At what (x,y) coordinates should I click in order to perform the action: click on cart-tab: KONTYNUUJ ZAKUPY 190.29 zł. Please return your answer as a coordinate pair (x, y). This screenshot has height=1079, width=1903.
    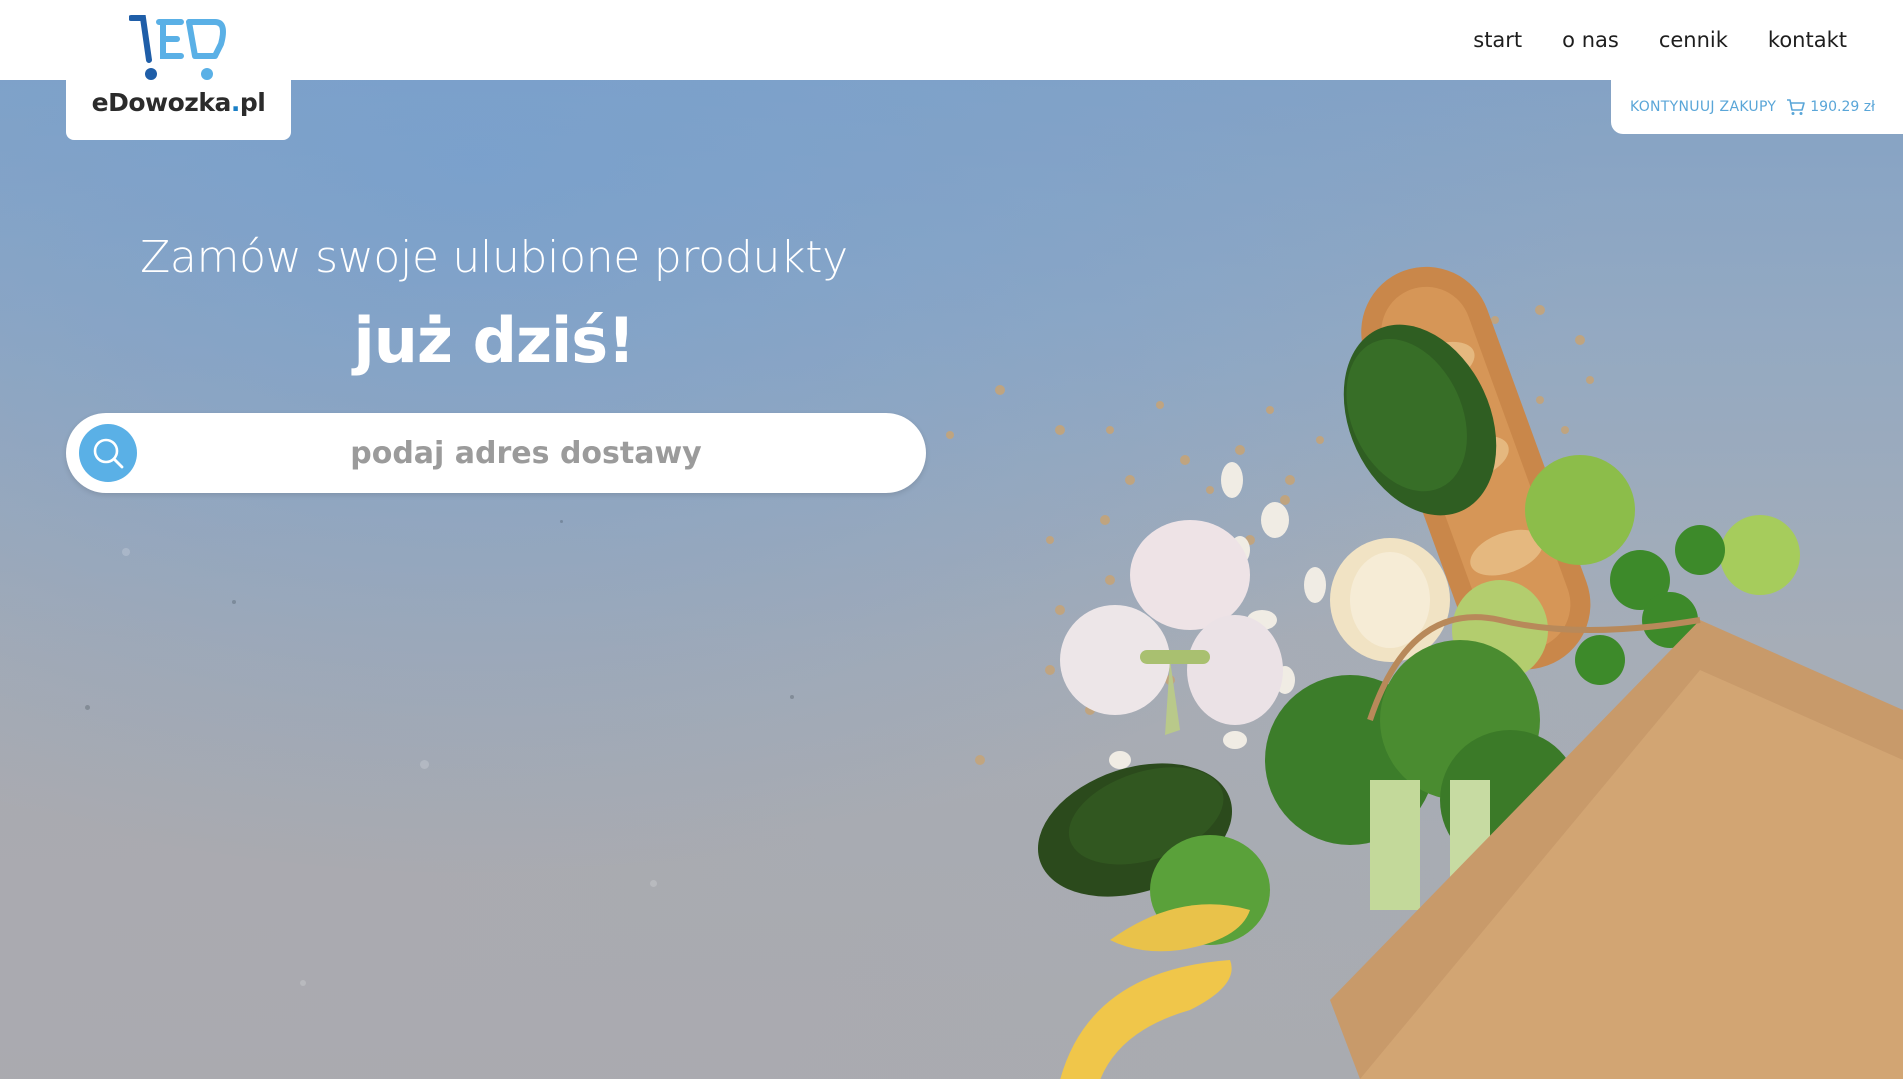
    Looking at the image, I should click on (1757, 107).